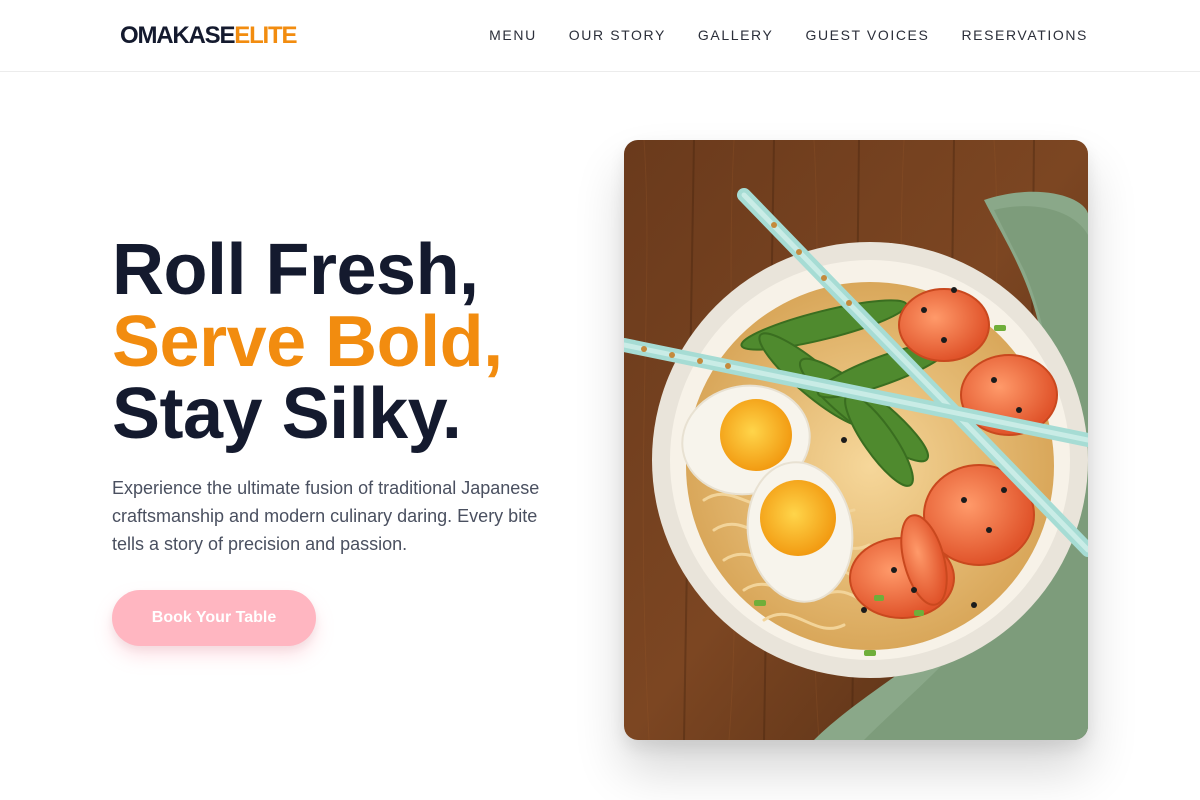  Describe the element at coordinates (295, 270) in the screenshot. I see `hero-title-line-1: Roll Fresh,` at that location.